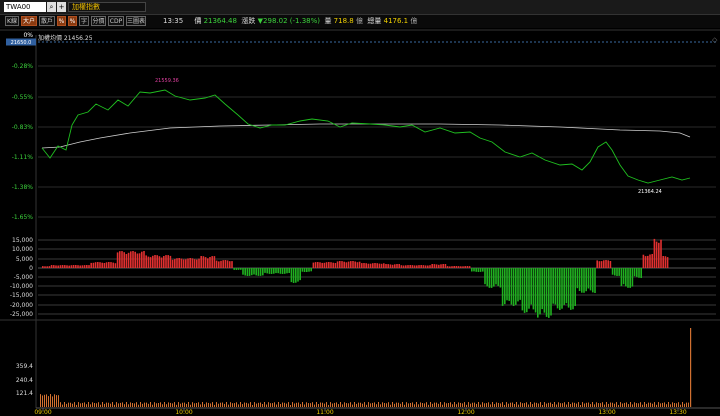 The height and width of the screenshot is (416, 720). Describe the element at coordinates (24, 366) in the screenshot. I see `volume-y-label: 359.4` at that location.